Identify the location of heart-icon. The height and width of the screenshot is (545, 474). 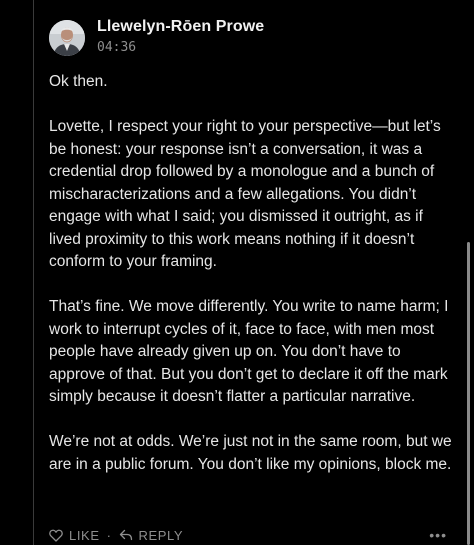
(56, 535).